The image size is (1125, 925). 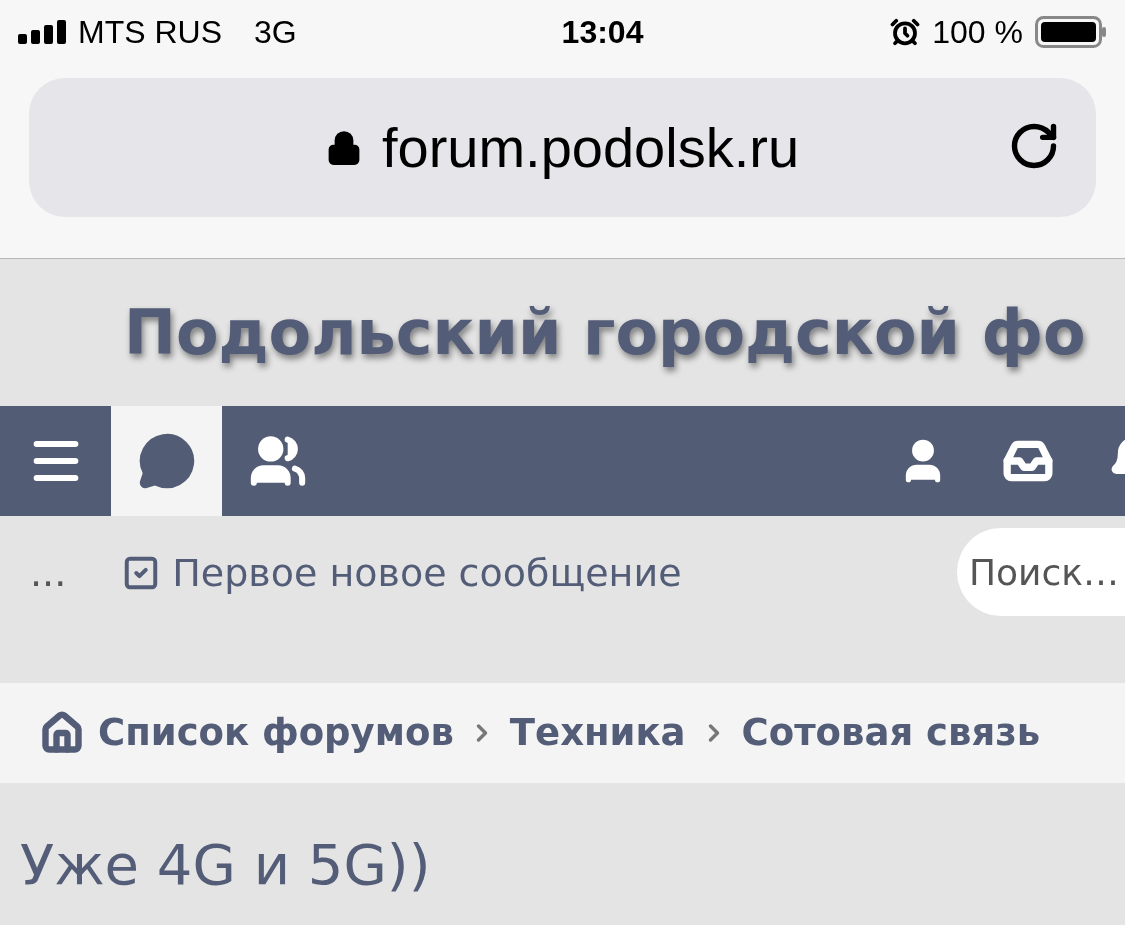 I want to click on thread-title: Уже 4G и 5G)), so click(x=226, y=865).